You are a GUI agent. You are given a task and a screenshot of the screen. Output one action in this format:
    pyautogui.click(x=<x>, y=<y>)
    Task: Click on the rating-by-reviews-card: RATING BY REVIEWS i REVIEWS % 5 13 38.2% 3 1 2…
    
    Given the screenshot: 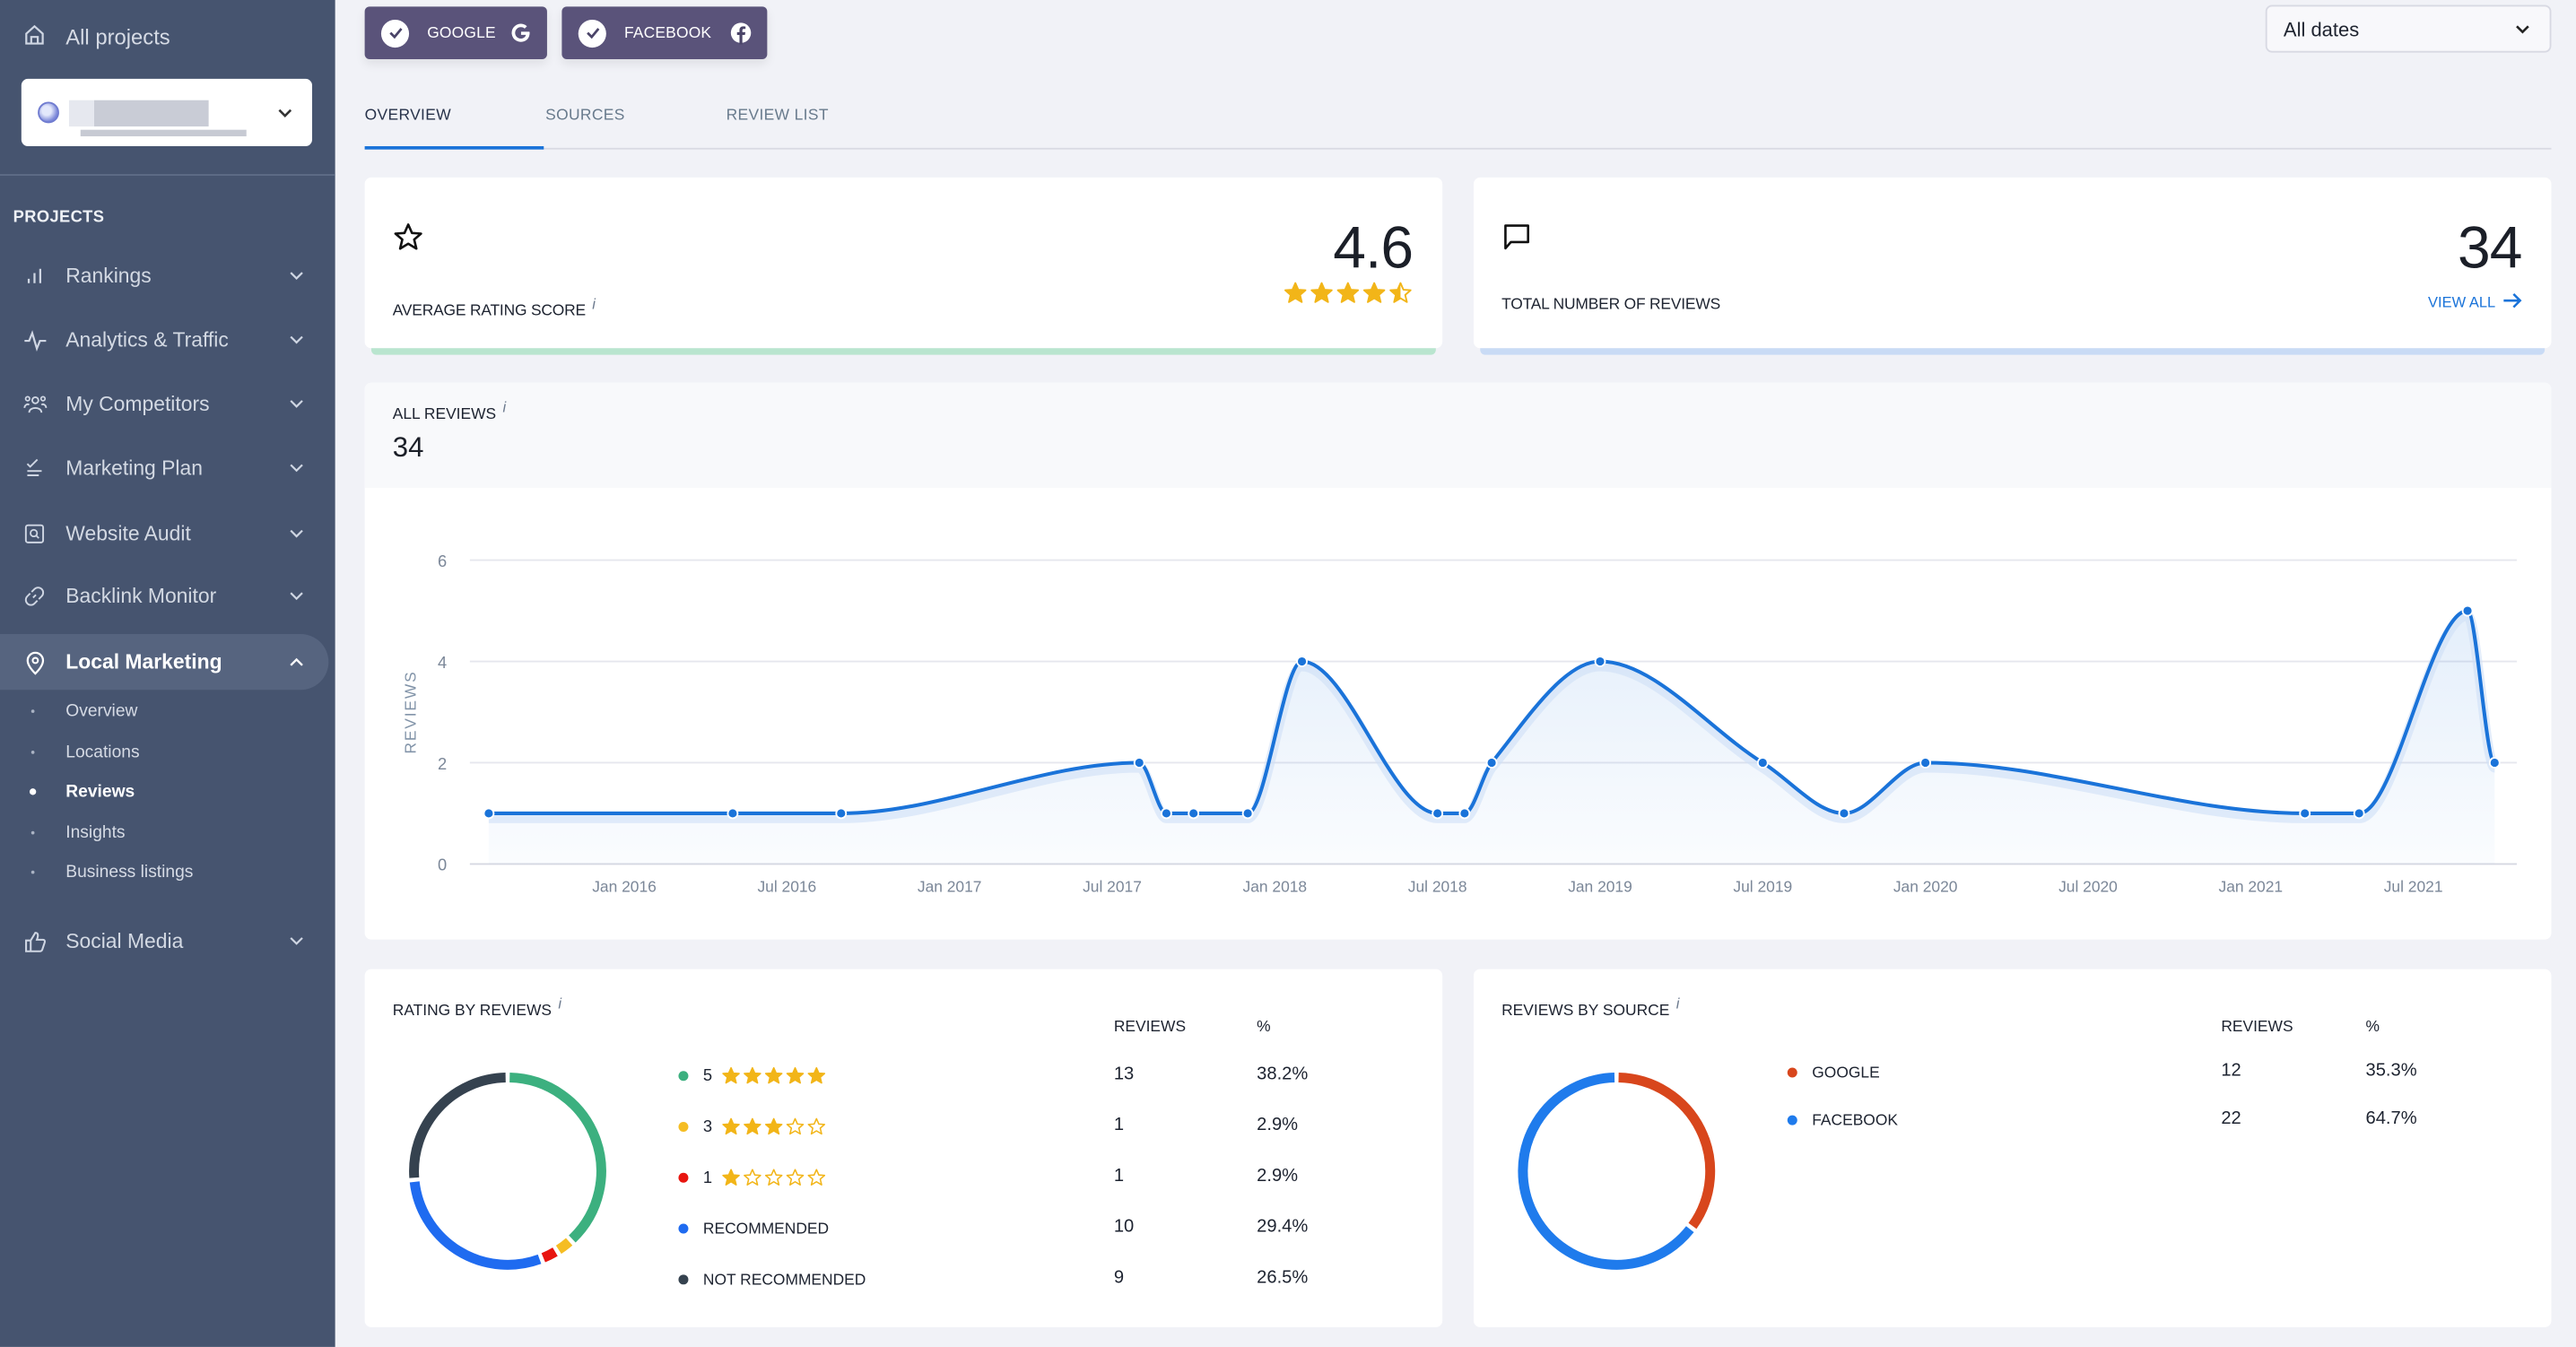 What is the action you would take?
    pyautogui.click(x=903, y=1148)
    